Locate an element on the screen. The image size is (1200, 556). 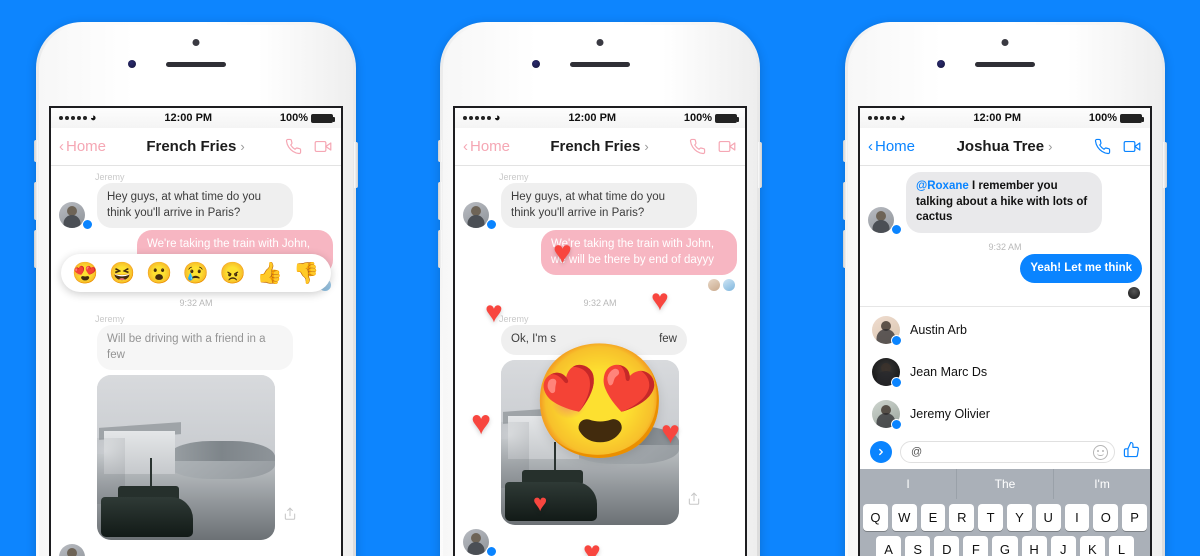
photo-attachment is located at coordinates (186, 458).